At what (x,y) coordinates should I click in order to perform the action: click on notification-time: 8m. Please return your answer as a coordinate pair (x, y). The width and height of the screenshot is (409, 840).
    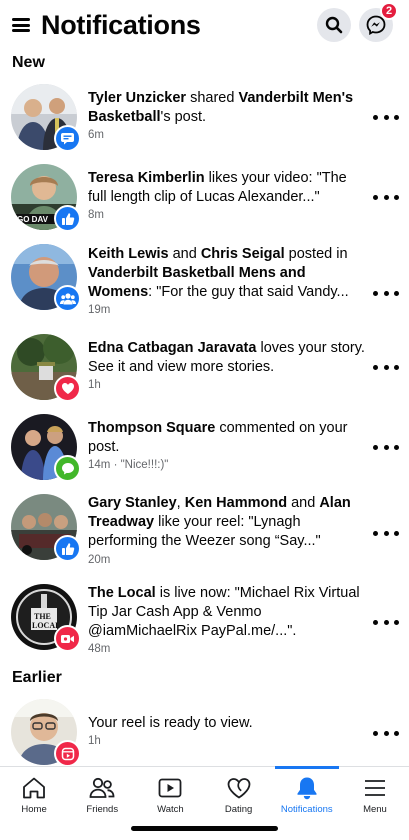
    Looking at the image, I should click on (96, 215).